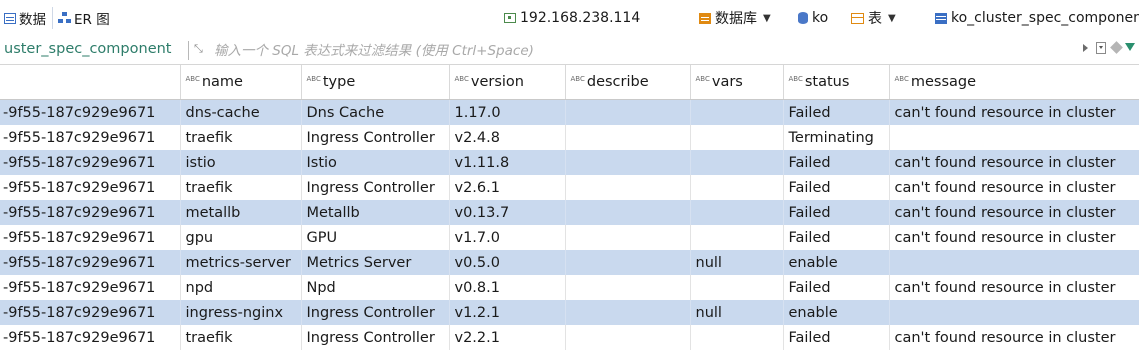  I want to click on column-header-message: ABC message, so click(1014, 82).